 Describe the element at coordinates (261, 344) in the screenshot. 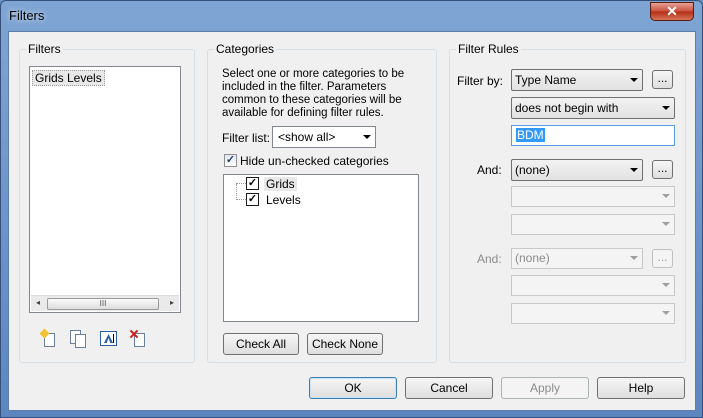

I see `check-all-button: Check All` at that location.